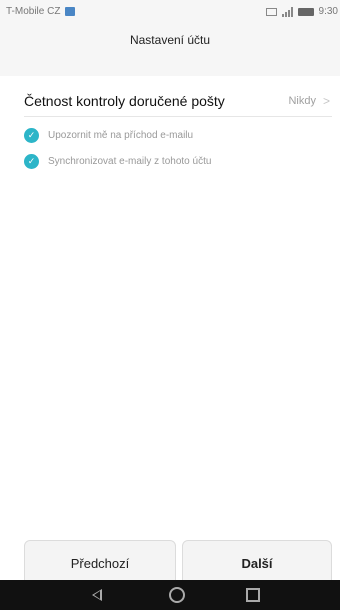  Describe the element at coordinates (170, 40) in the screenshot. I see `page-title: Nastavení účtu` at that location.